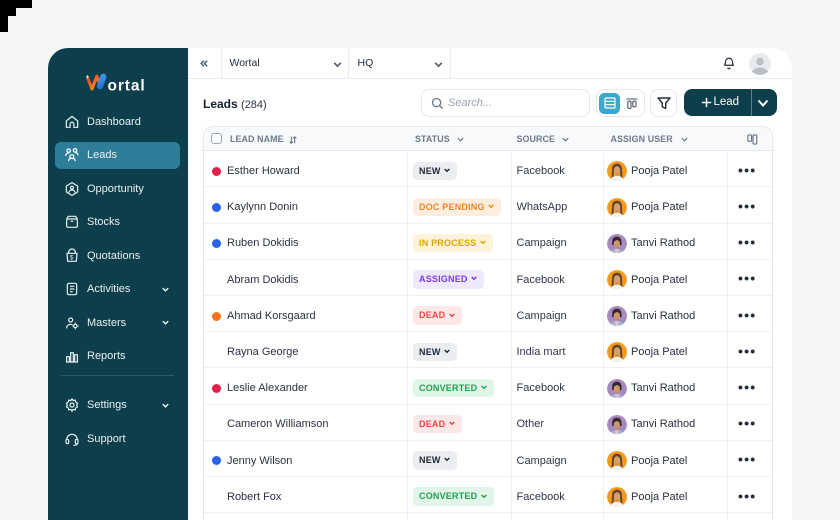 Image resolution: width=840 pixels, height=520 pixels. I want to click on svg-text: ortal, so click(126, 85).